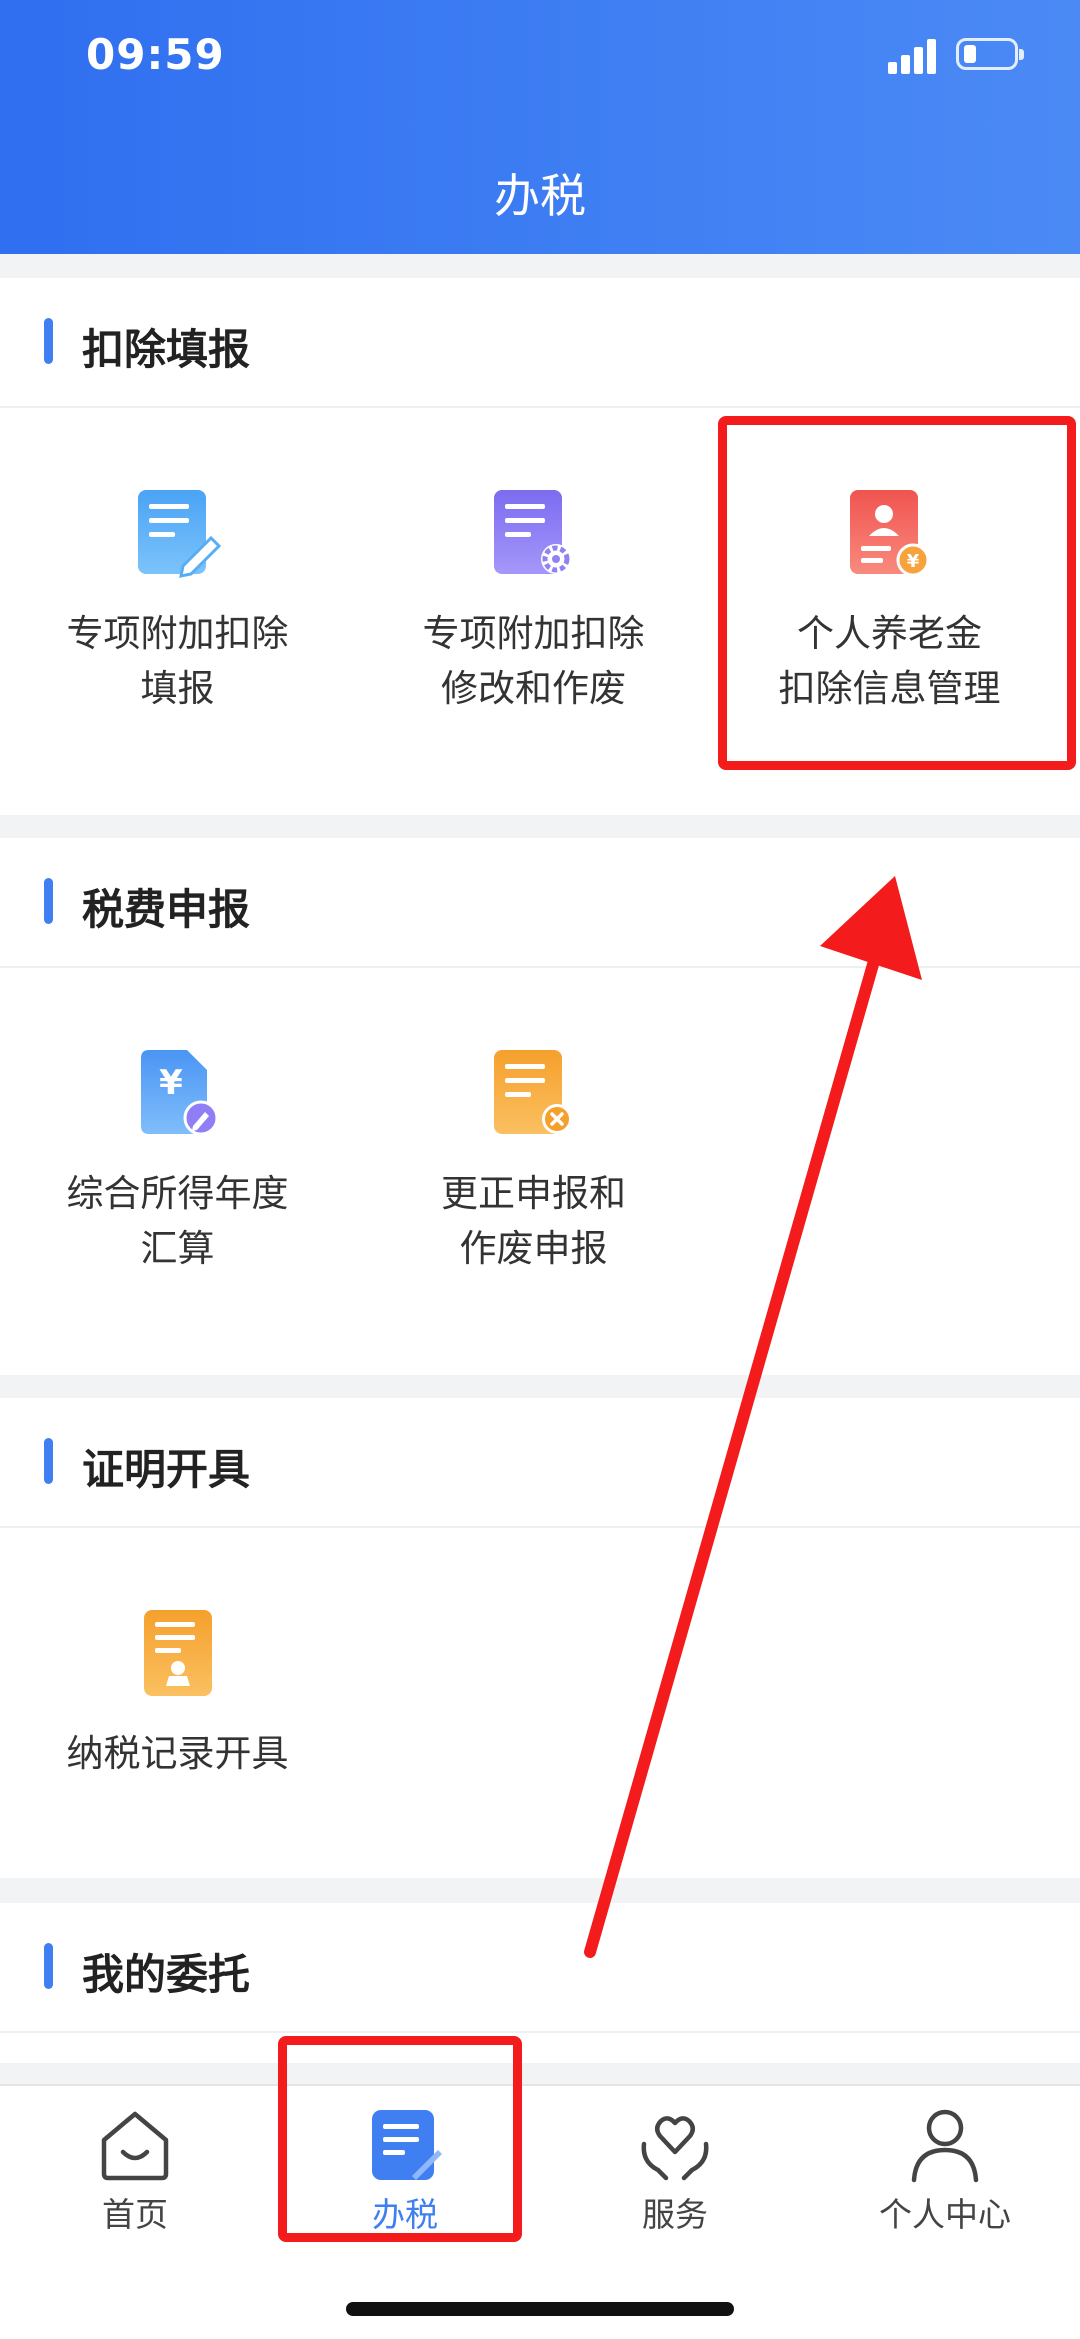  I want to click on section-title: 扣除填报, so click(166, 349).